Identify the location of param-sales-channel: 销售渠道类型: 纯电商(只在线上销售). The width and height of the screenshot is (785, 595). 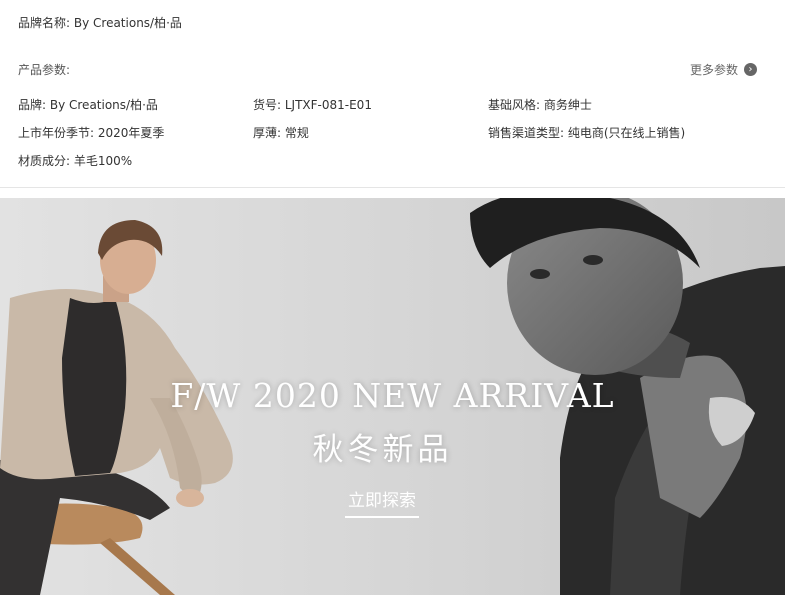
(587, 133).